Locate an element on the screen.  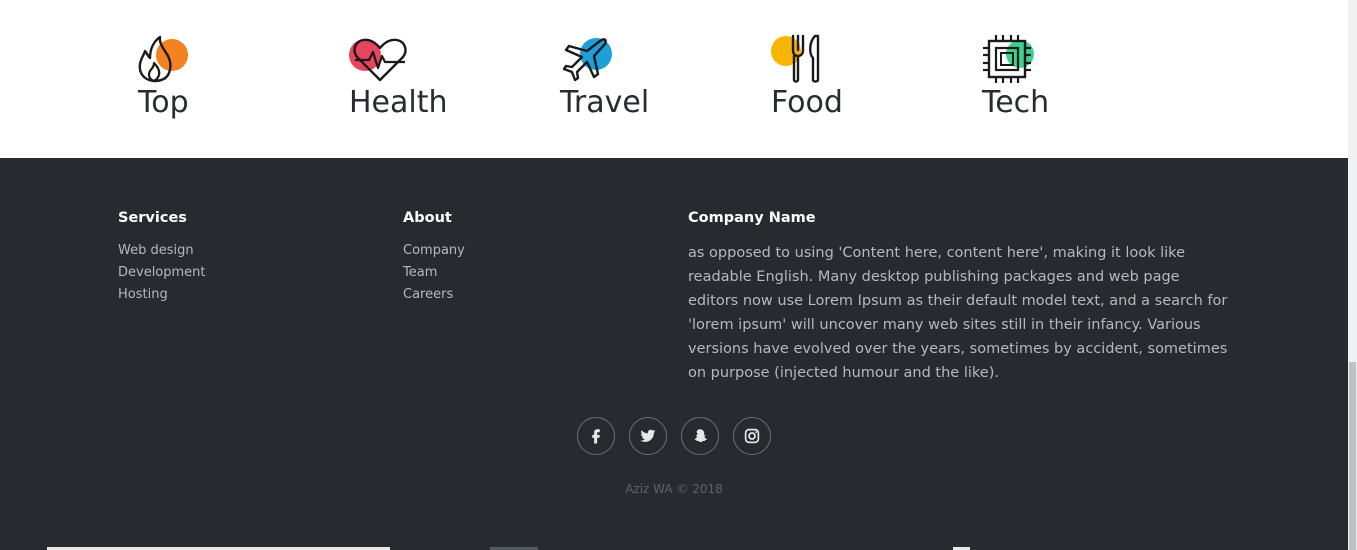
twitter-button is located at coordinates (648, 436).